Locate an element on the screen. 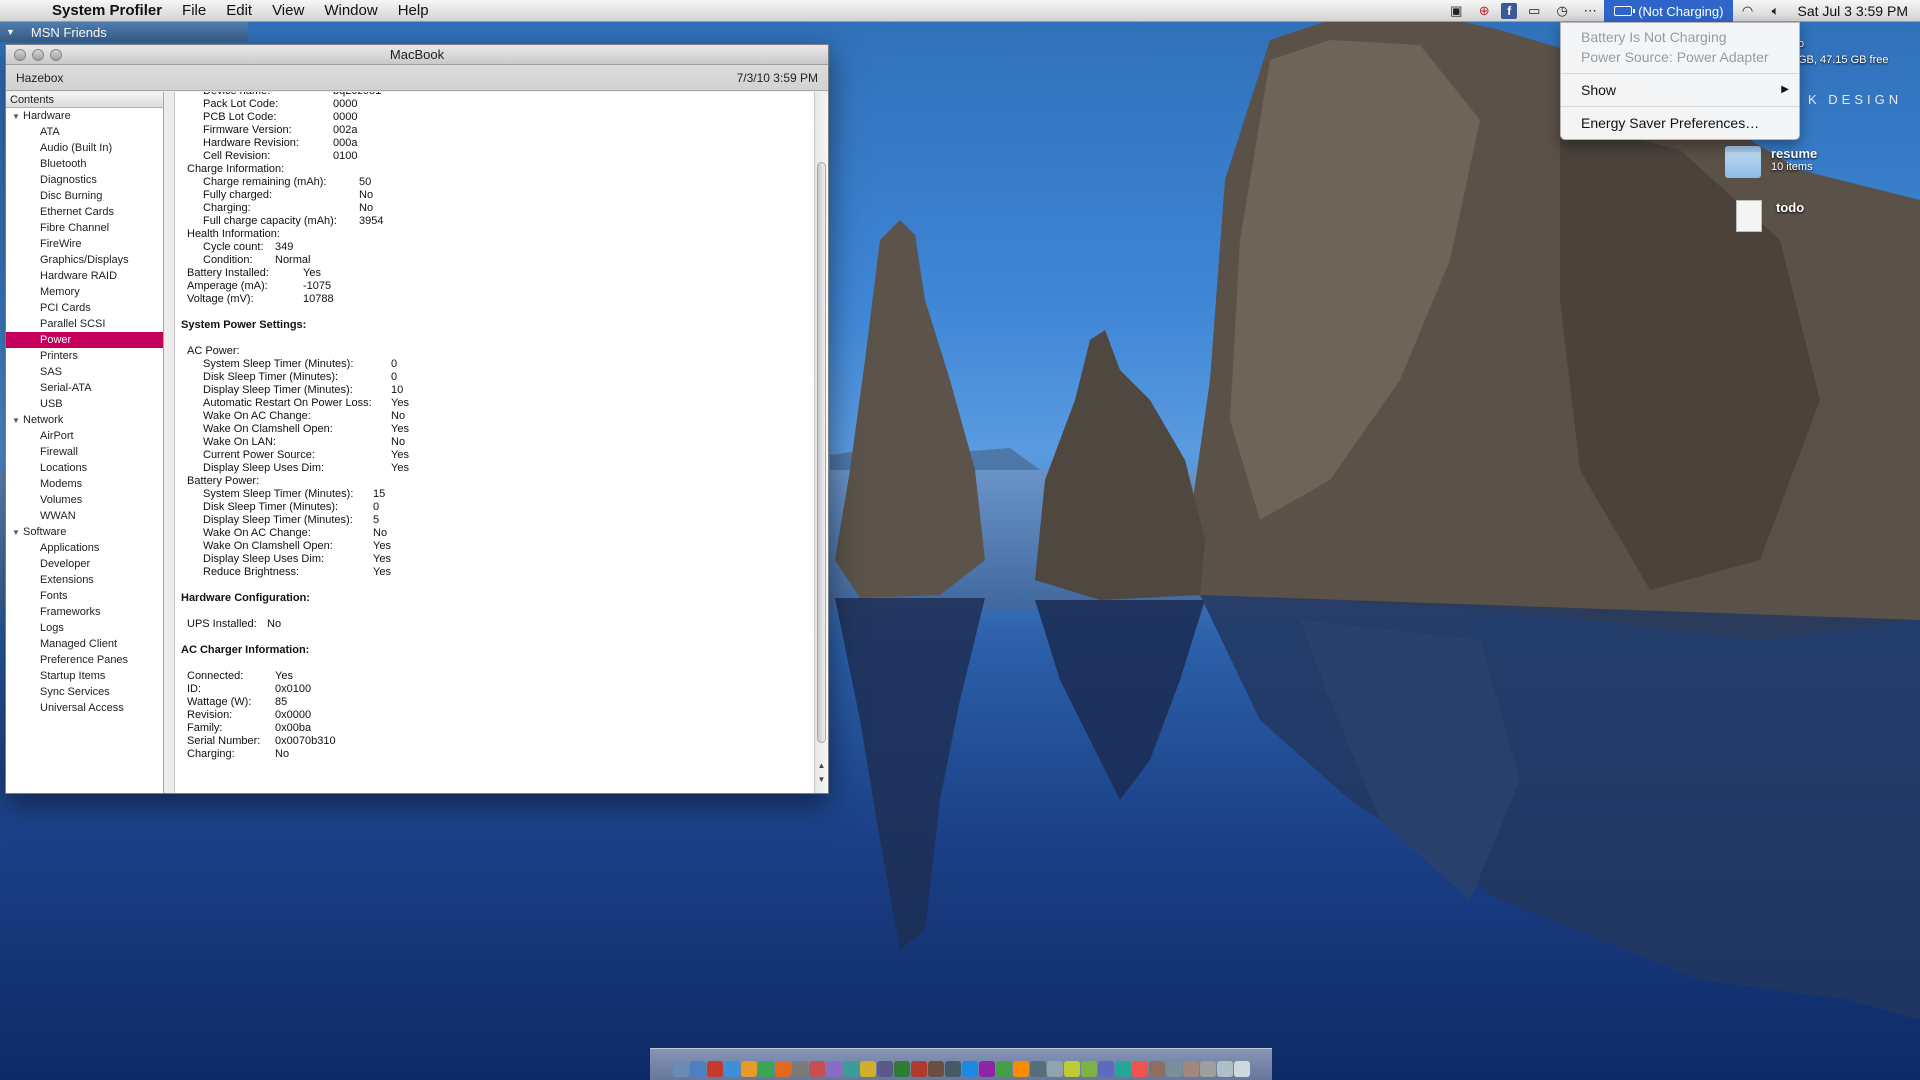 The height and width of the screenshot is (1080, 1920). sidebar-item-memory: Memory is located at coordinates (84, 292).